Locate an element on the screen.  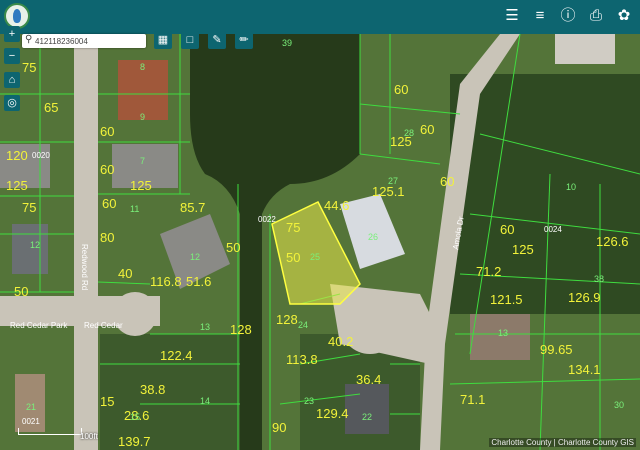
svg-text: Red Cedar Park is located at coordinates (39, 325).